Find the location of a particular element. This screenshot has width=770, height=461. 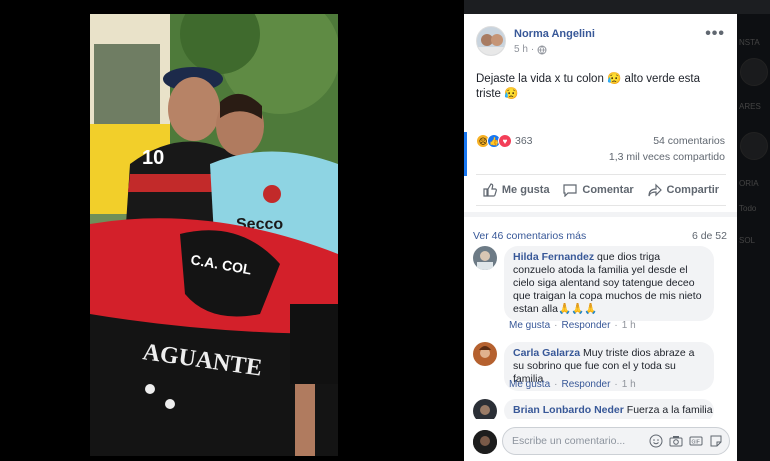

author-name: Norma Angelini is located at coordinates (554, 34).